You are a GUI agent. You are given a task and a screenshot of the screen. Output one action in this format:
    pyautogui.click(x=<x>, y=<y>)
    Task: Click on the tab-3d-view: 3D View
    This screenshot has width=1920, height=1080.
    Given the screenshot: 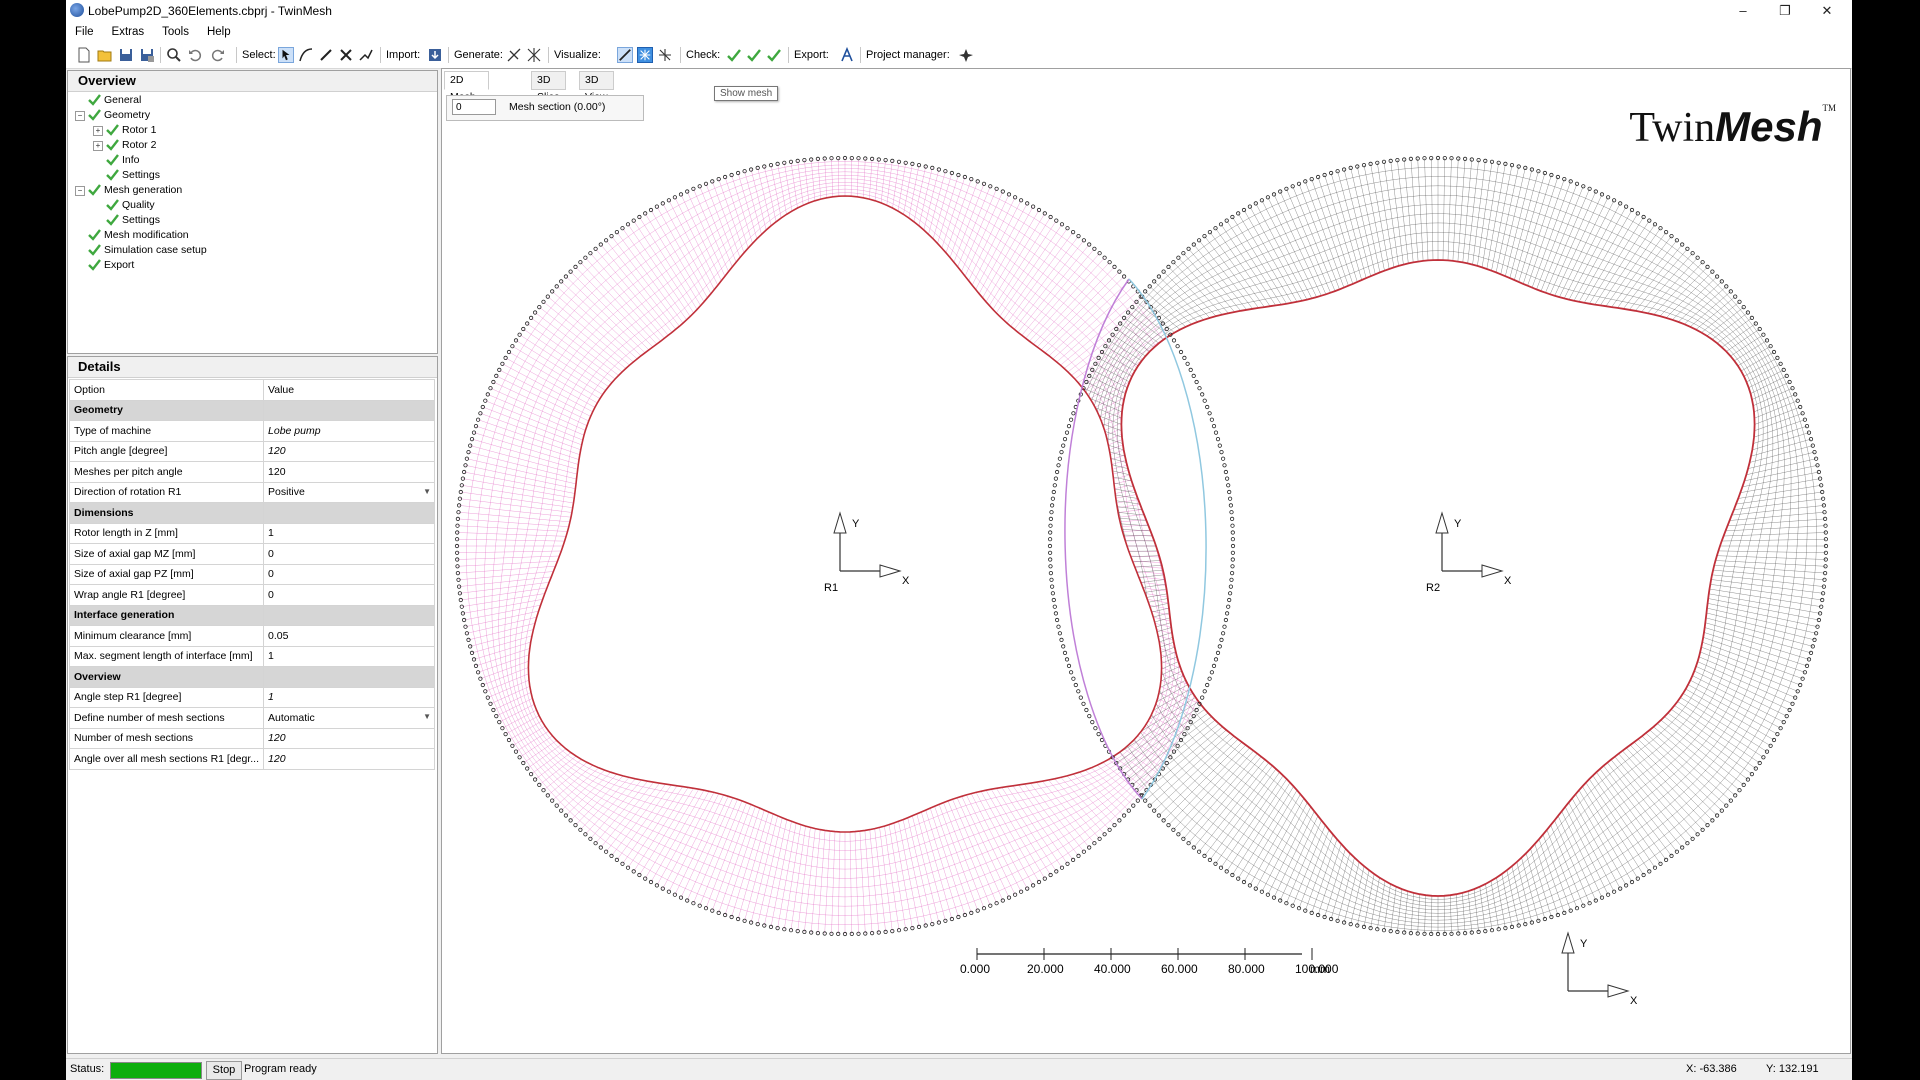 What is the action you would take?
    pyautogui.click(x=596, y=87)
    